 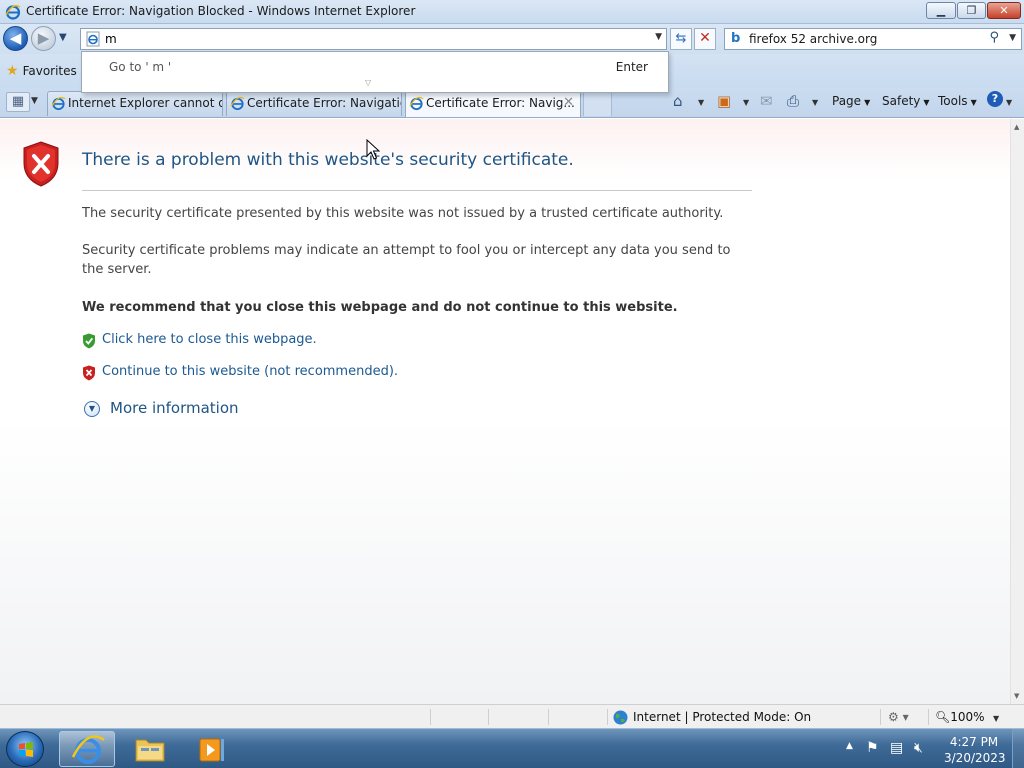 What do you see at coordinates (1009, 102) in the screenshot?
I see `help-dropdown-icon: ▼` at bounding box center [1009, 102].